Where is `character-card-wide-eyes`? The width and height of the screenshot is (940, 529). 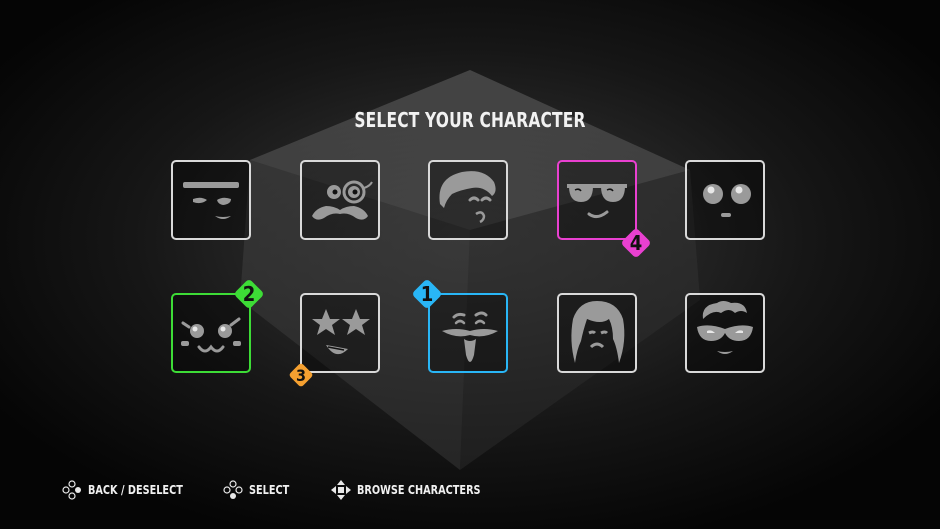
character-card-wide-eyes is located at coordinates (725, 200).